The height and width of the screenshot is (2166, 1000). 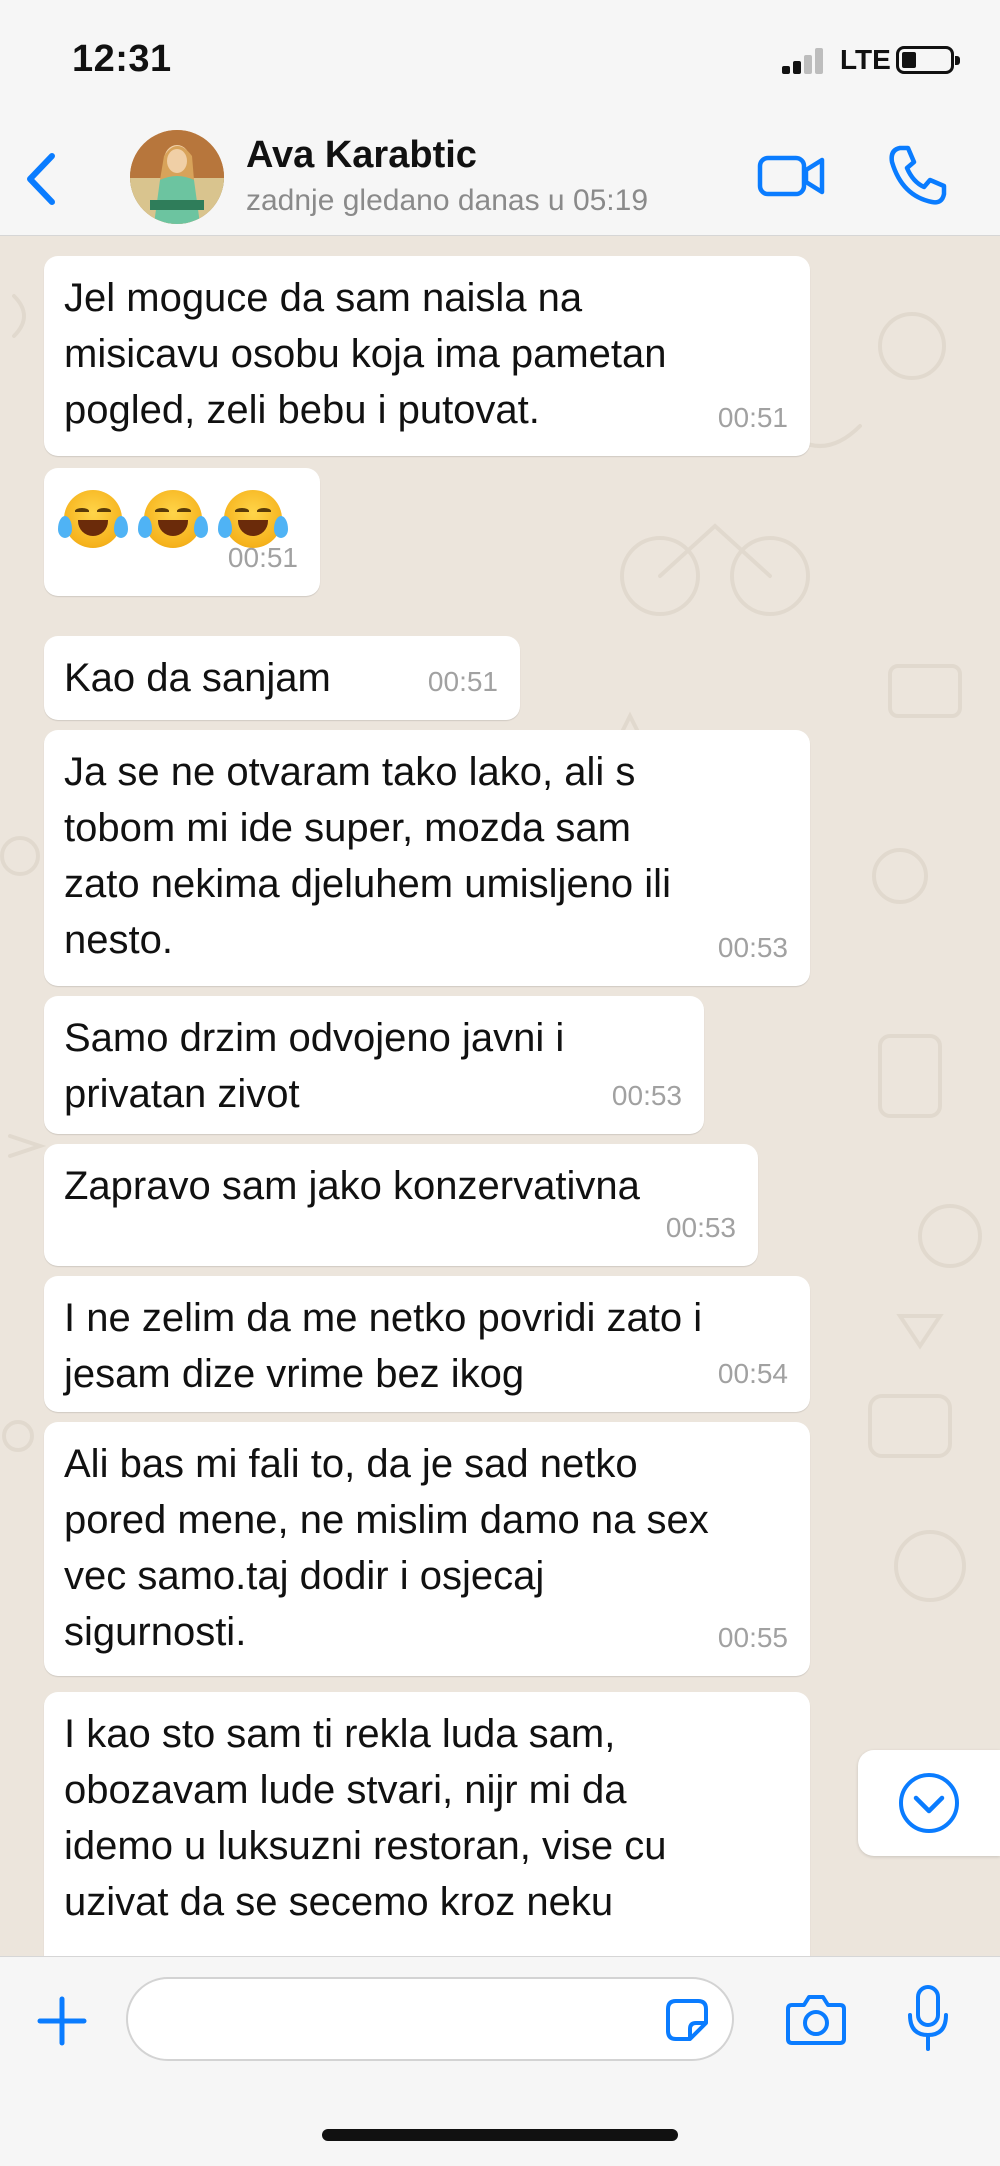 I want to click on camera-button, so click(x=816, y=2020).